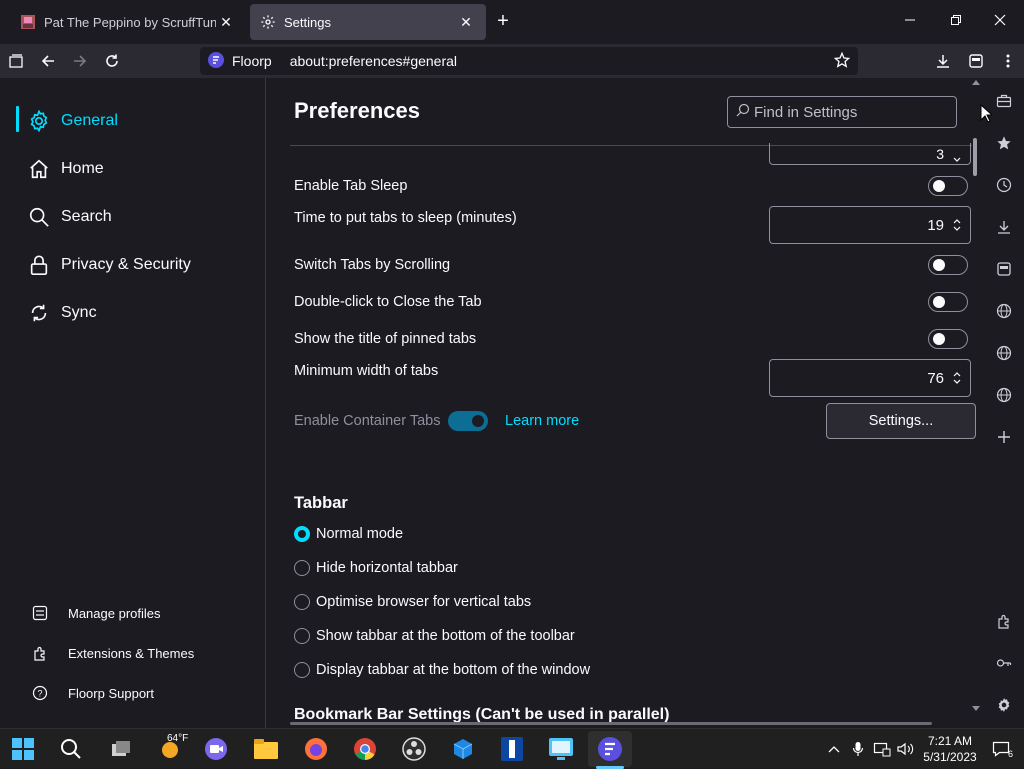  What do you see at coordinates (71, 749) in the screenshot?
I see `taskbar-search-icon` at bounding box center [71, 749].